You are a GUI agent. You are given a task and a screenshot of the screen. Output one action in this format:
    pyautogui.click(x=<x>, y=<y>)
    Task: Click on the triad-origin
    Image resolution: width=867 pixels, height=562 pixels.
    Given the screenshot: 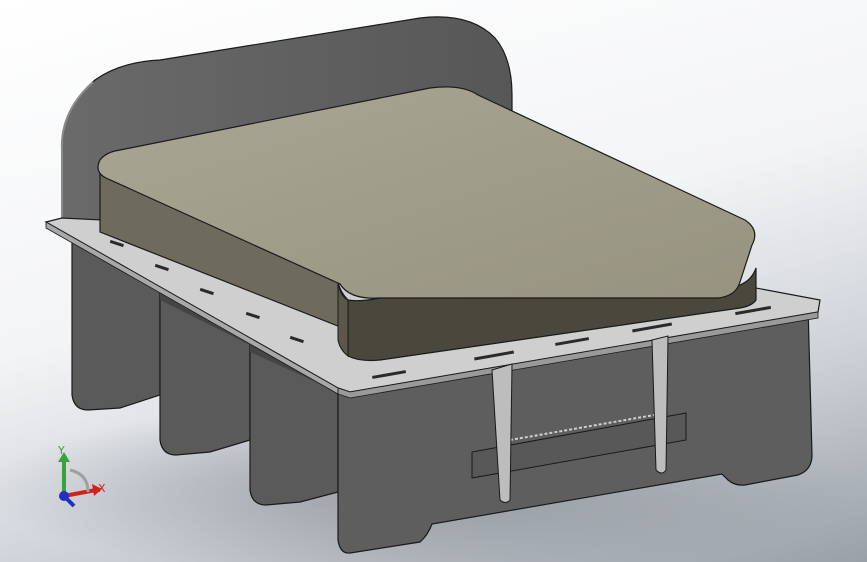 What is the action you would take?
    pyautogui.click(x=64, y=496)
    